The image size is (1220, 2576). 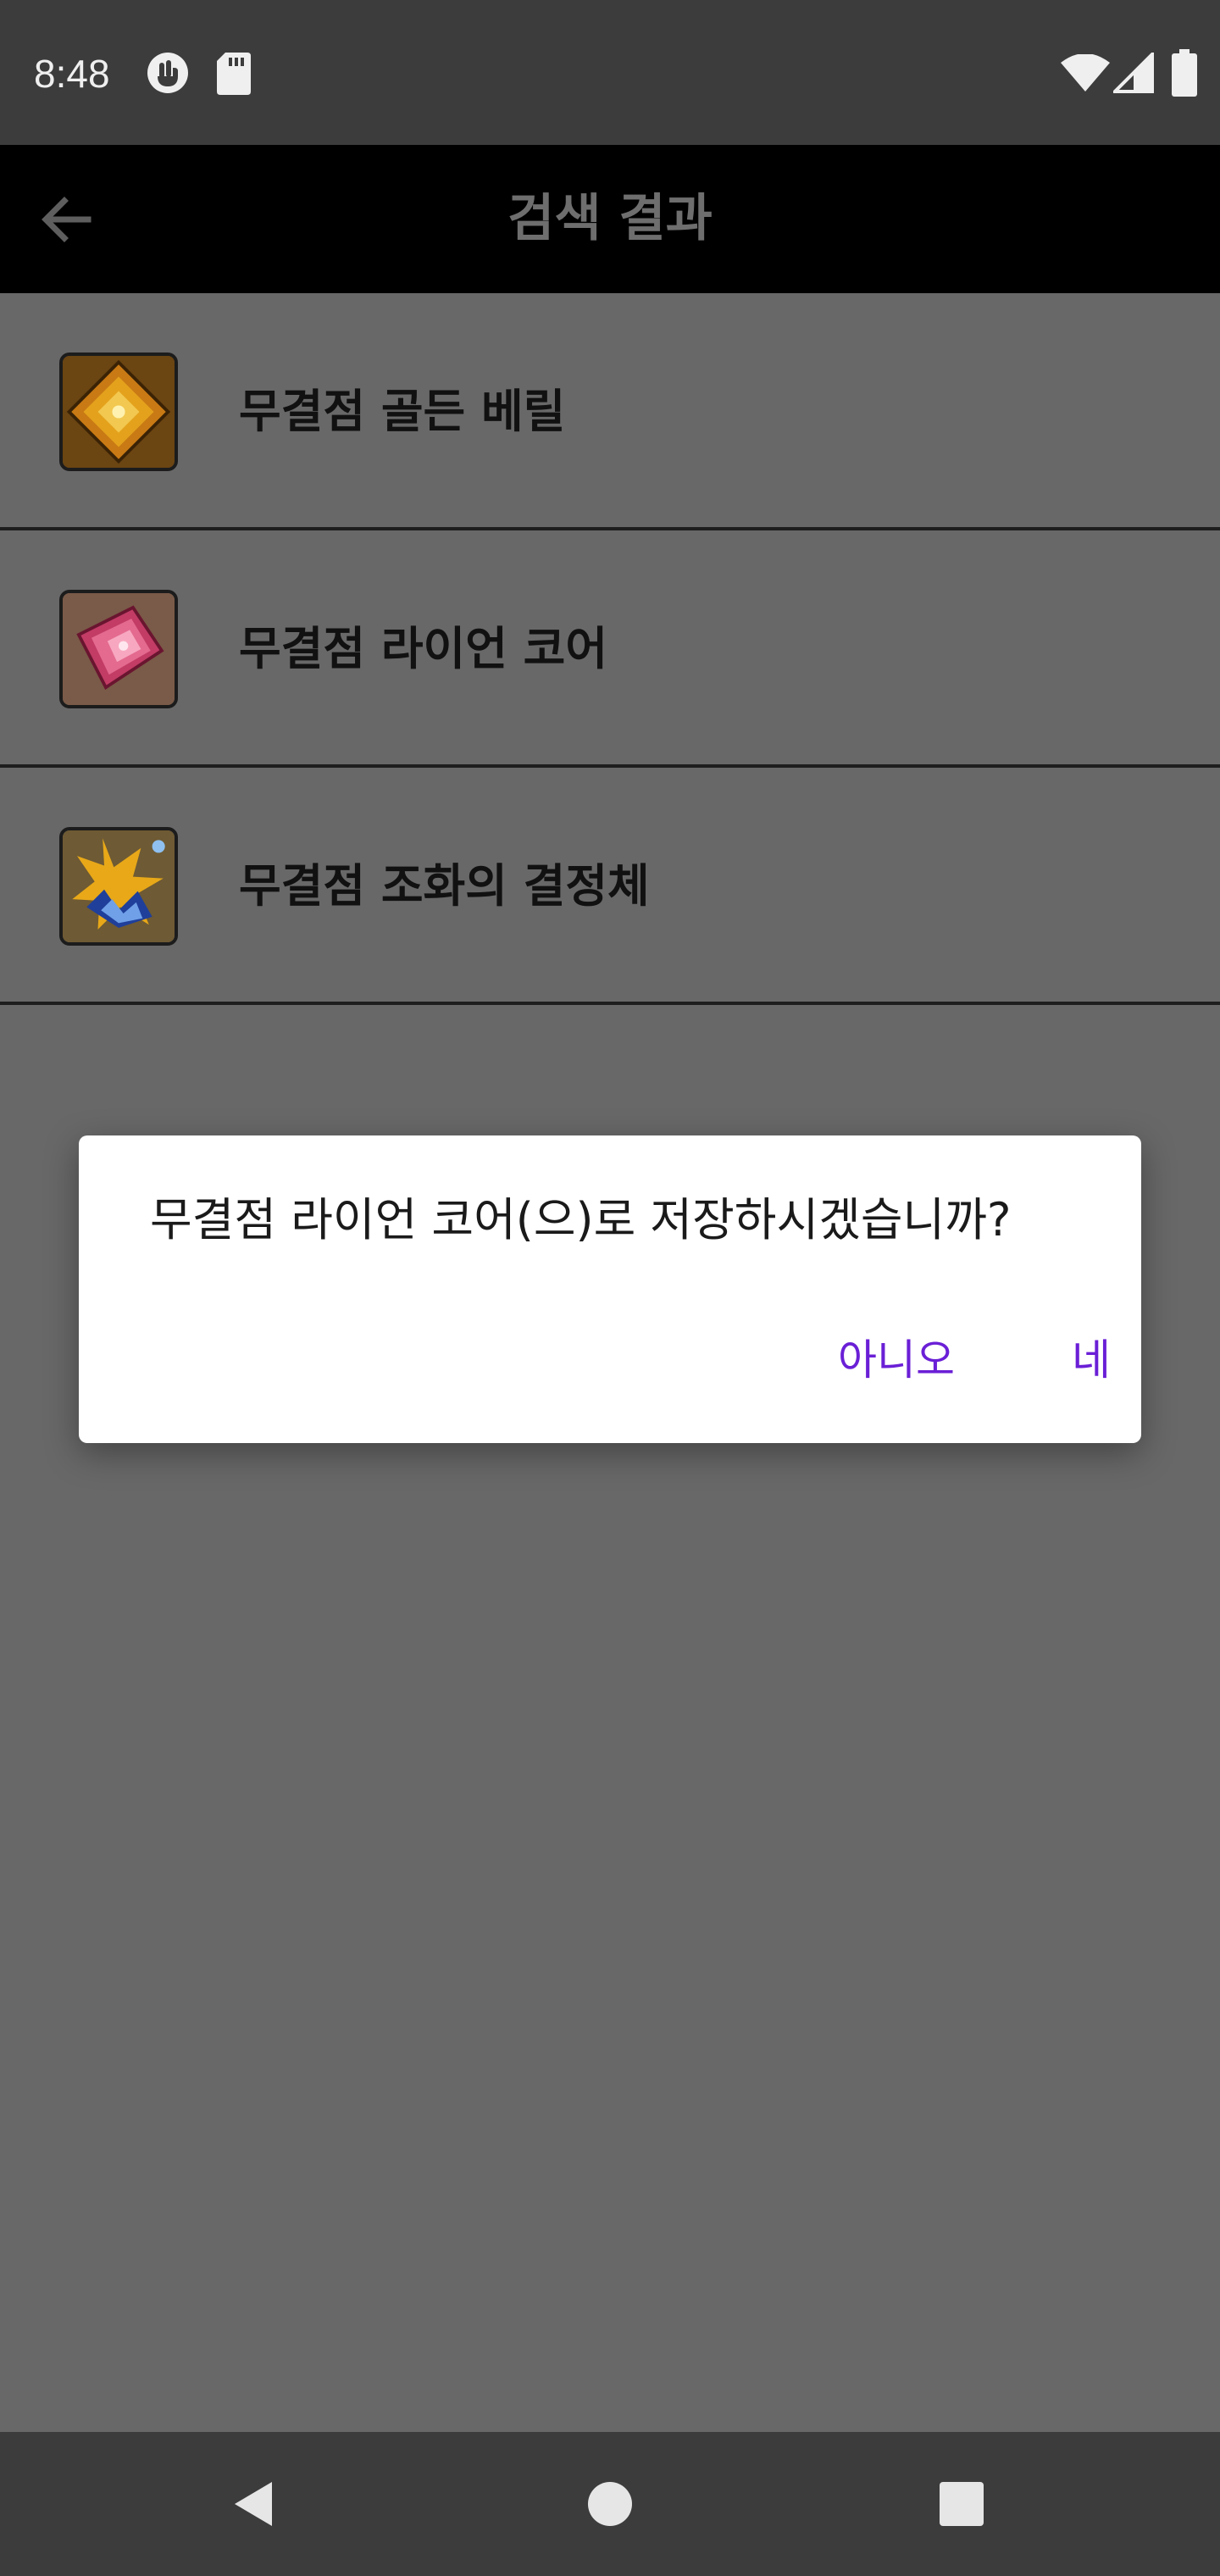 What do you see at coordinates (610, 72) in the screenshot?
I see `status-bar: 8:48` at bounding box center [610, 72].